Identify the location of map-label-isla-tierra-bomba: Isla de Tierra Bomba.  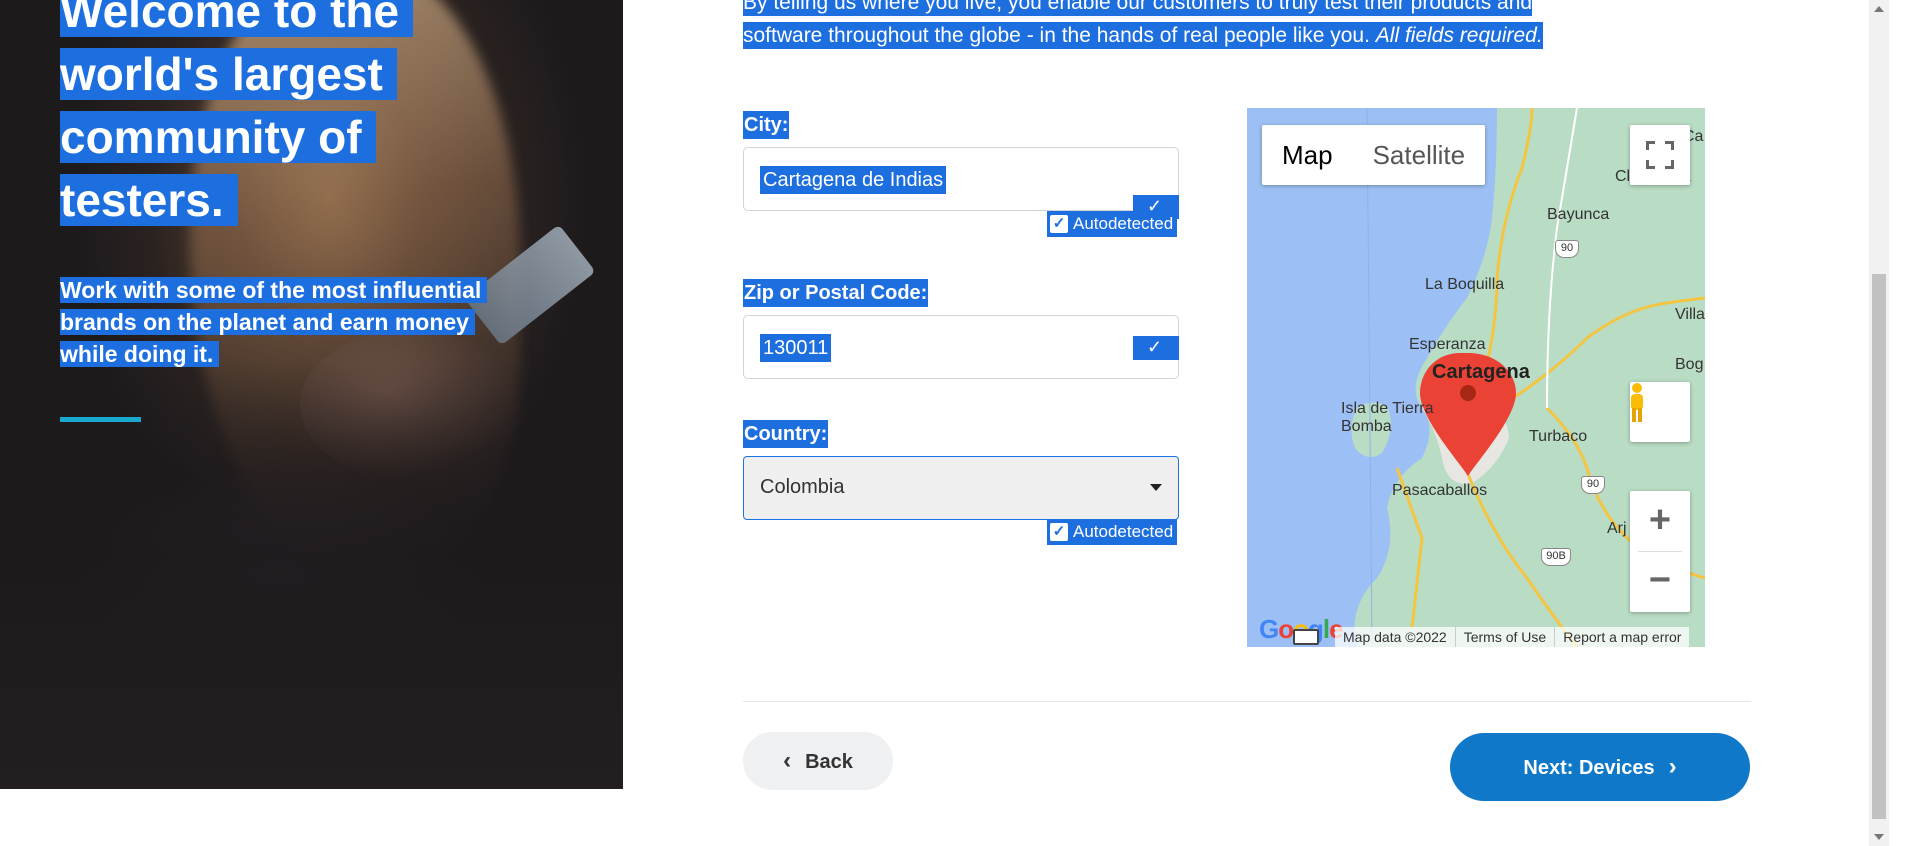
(1387, 417).